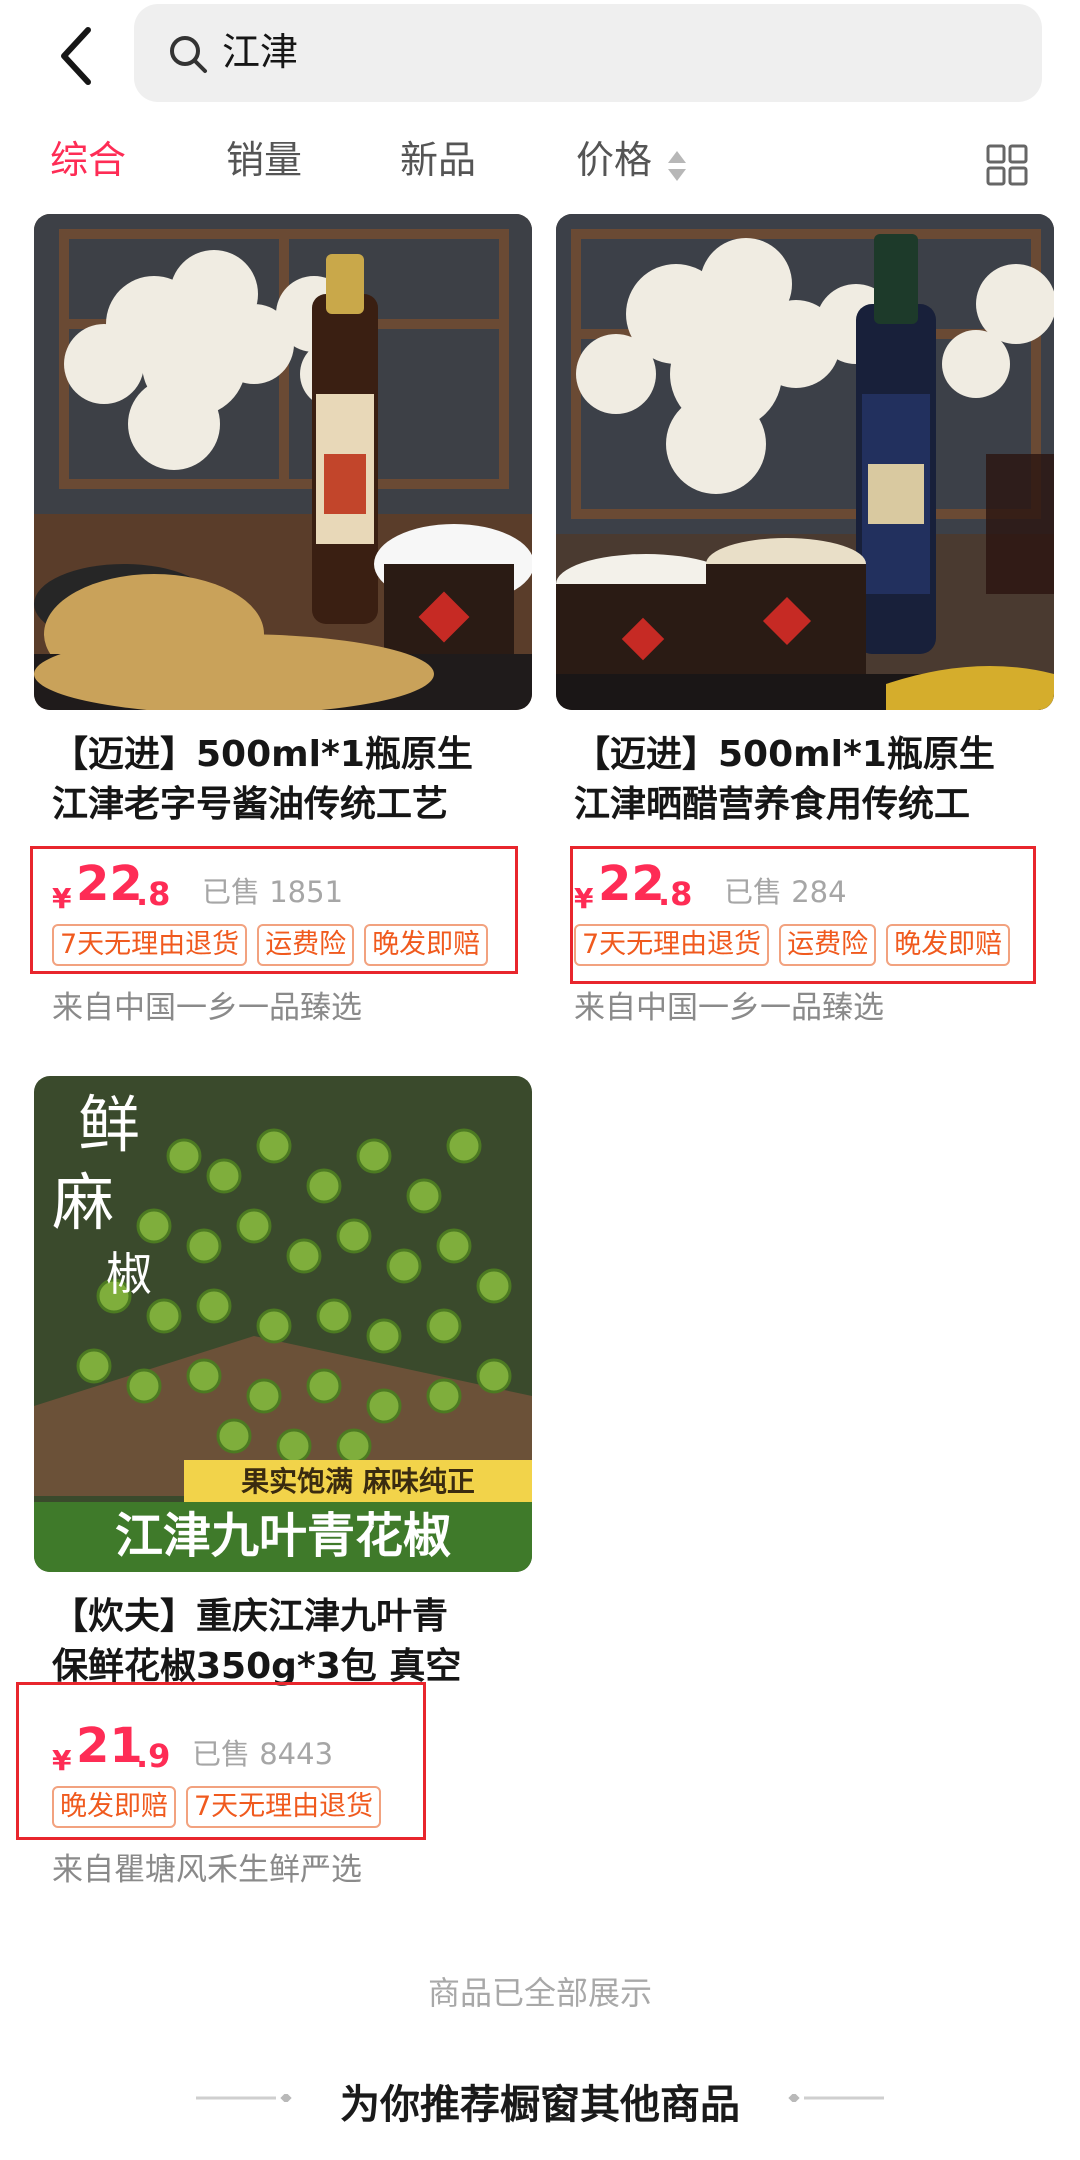 This screenshot has height=2160, width=1080. What do you see at coordinates (358, 1481) in the screenshot?
I see `image-banner-small: 果实饱满 麻味纯正` at bounding box center [358, 1481].